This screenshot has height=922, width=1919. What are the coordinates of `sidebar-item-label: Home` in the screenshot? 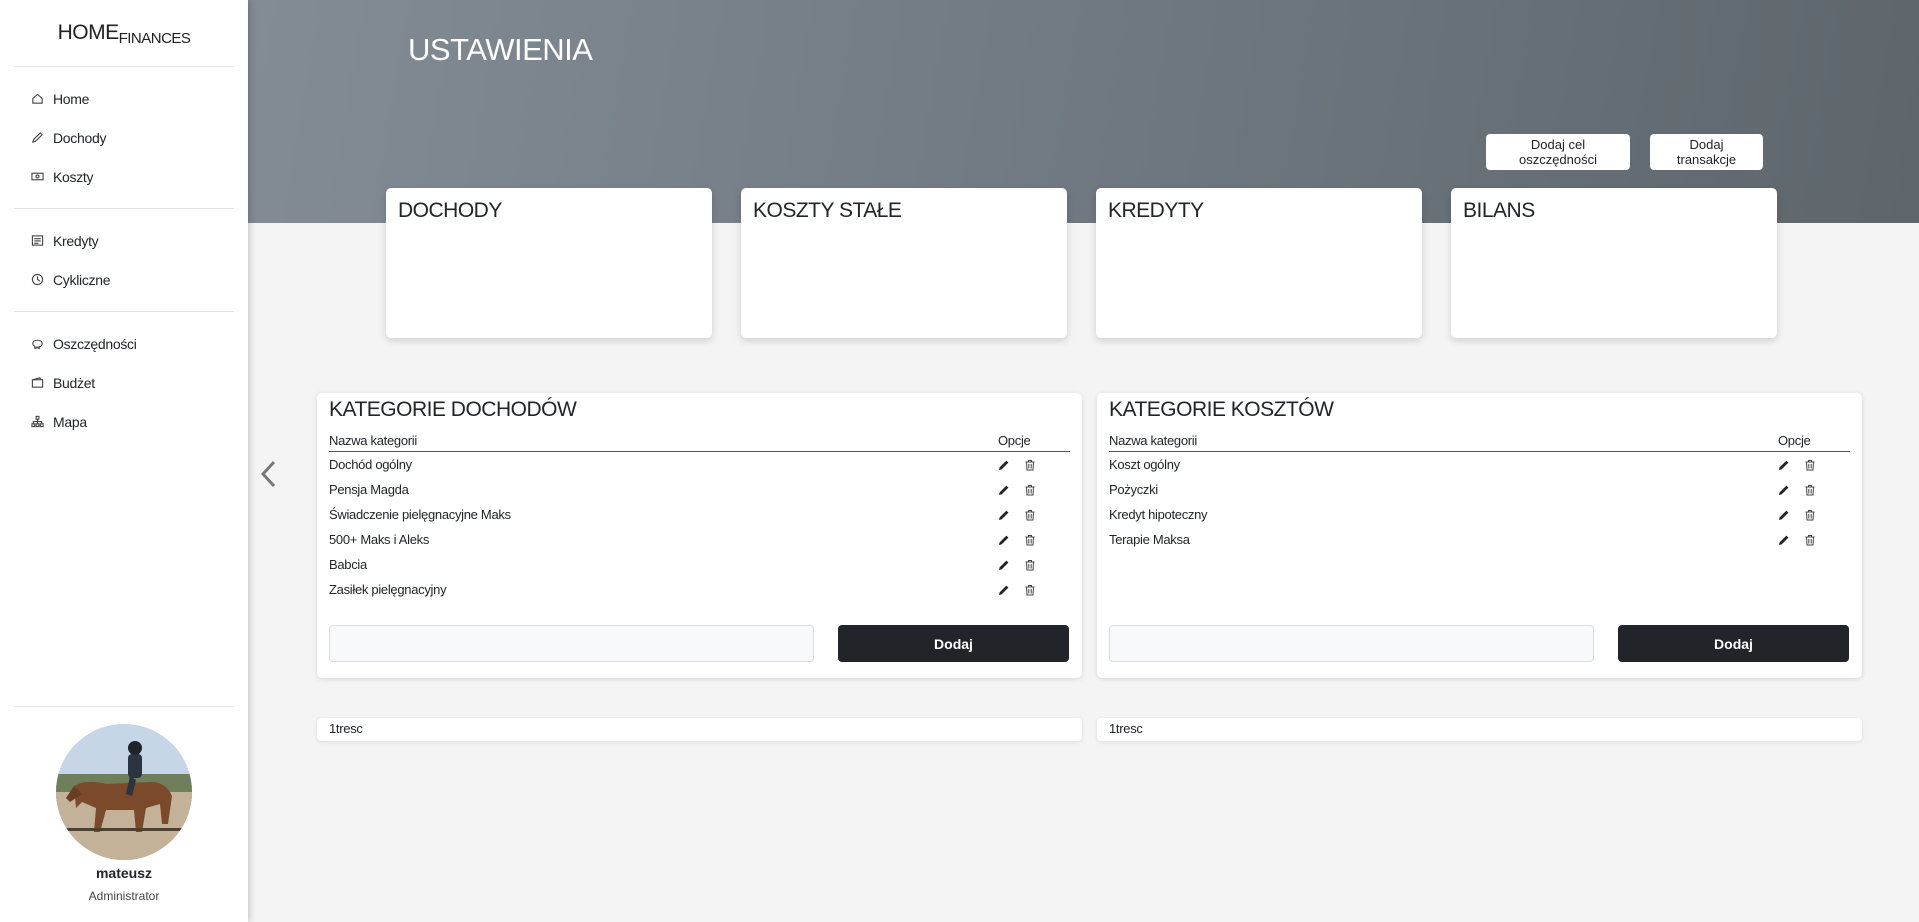 It's located at (71, 98).